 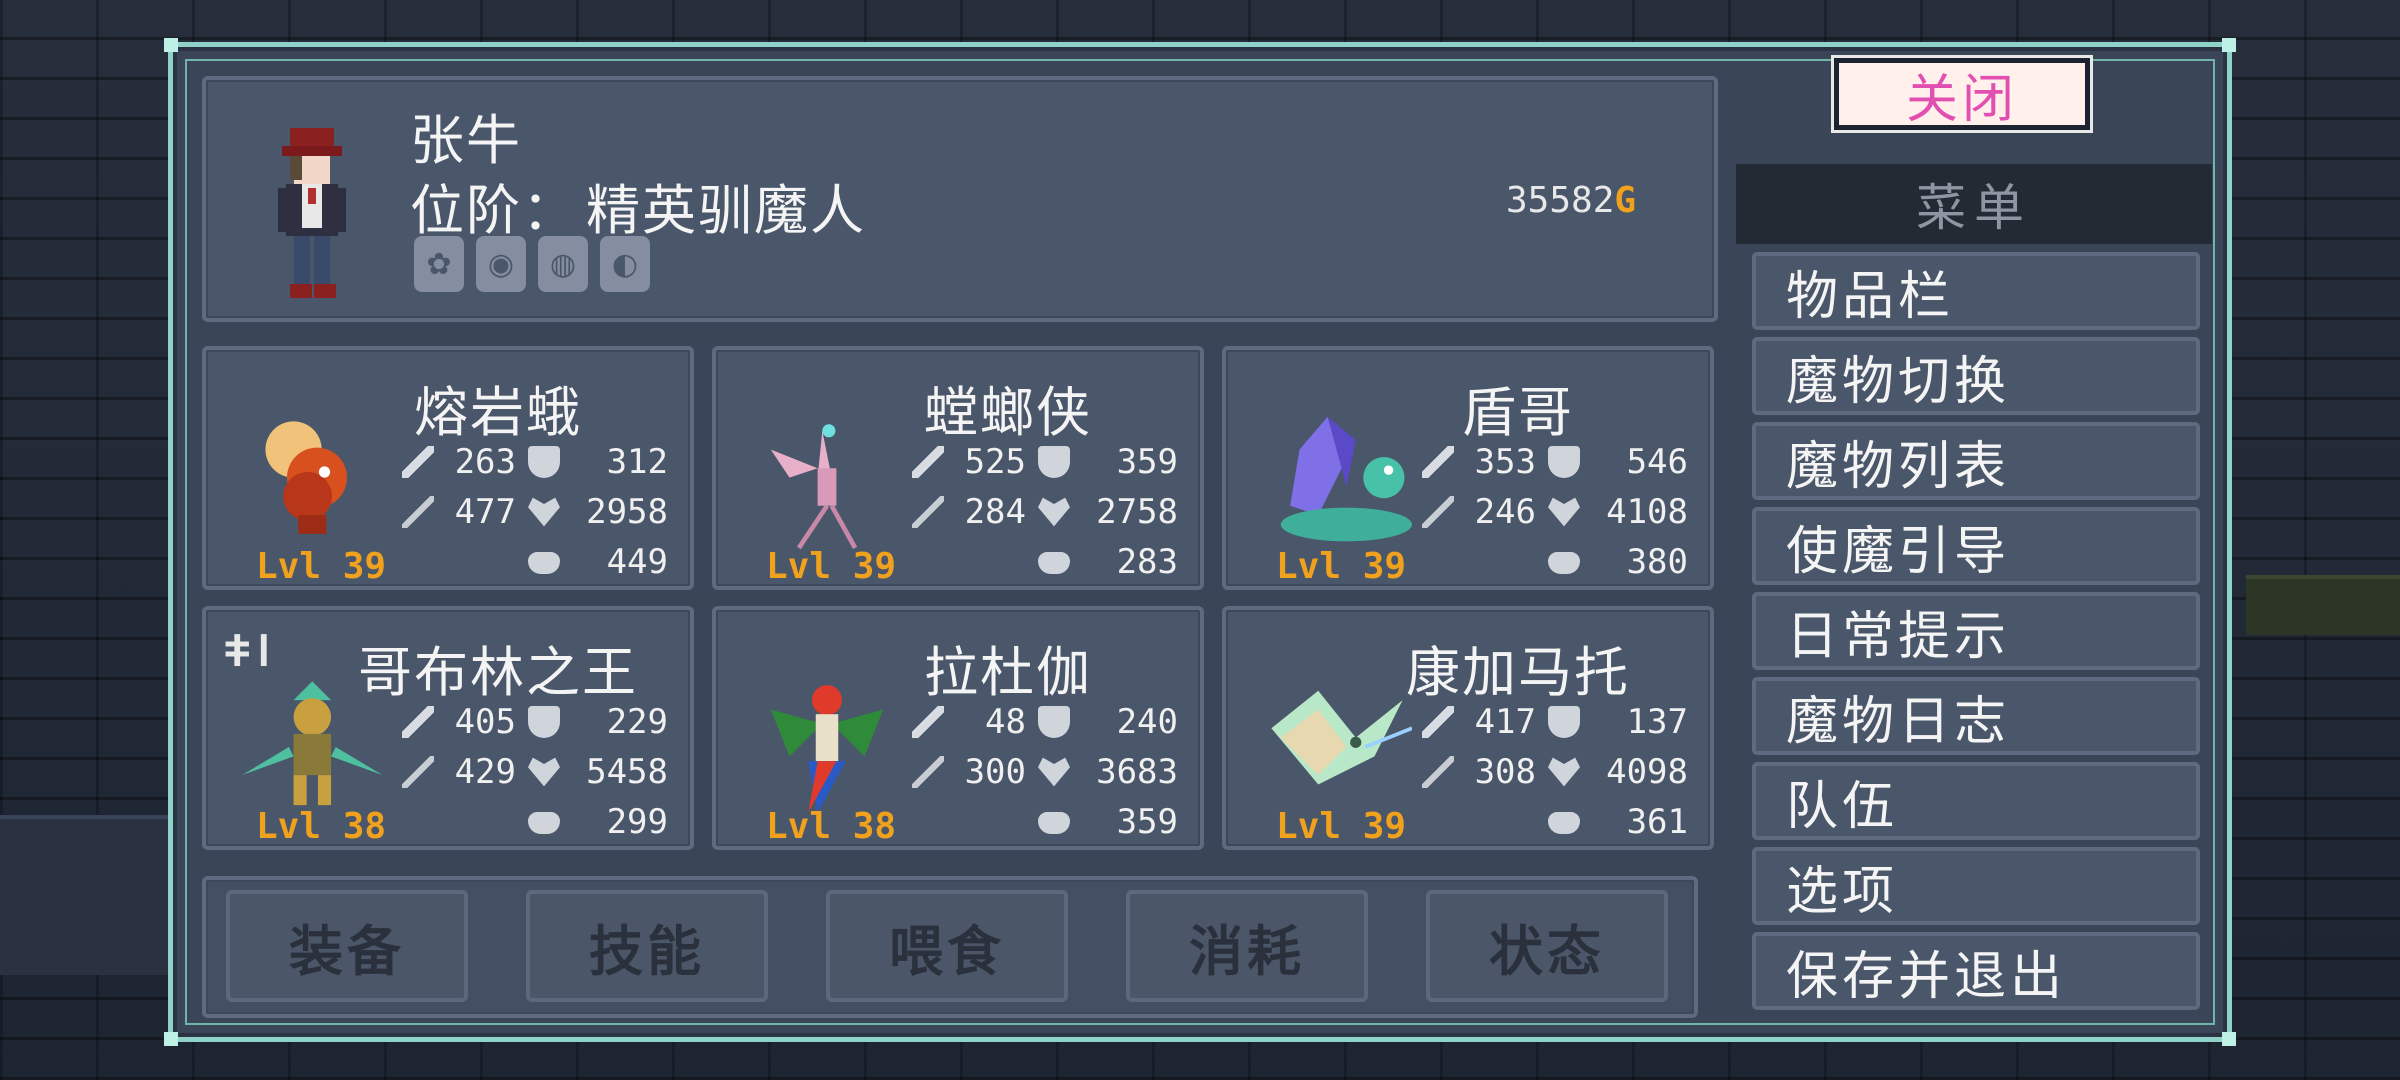 What do you see at coordinates (1147, 822) in the screenshot?
I see `stat-food: 359` at bounding box center [1147, 822].